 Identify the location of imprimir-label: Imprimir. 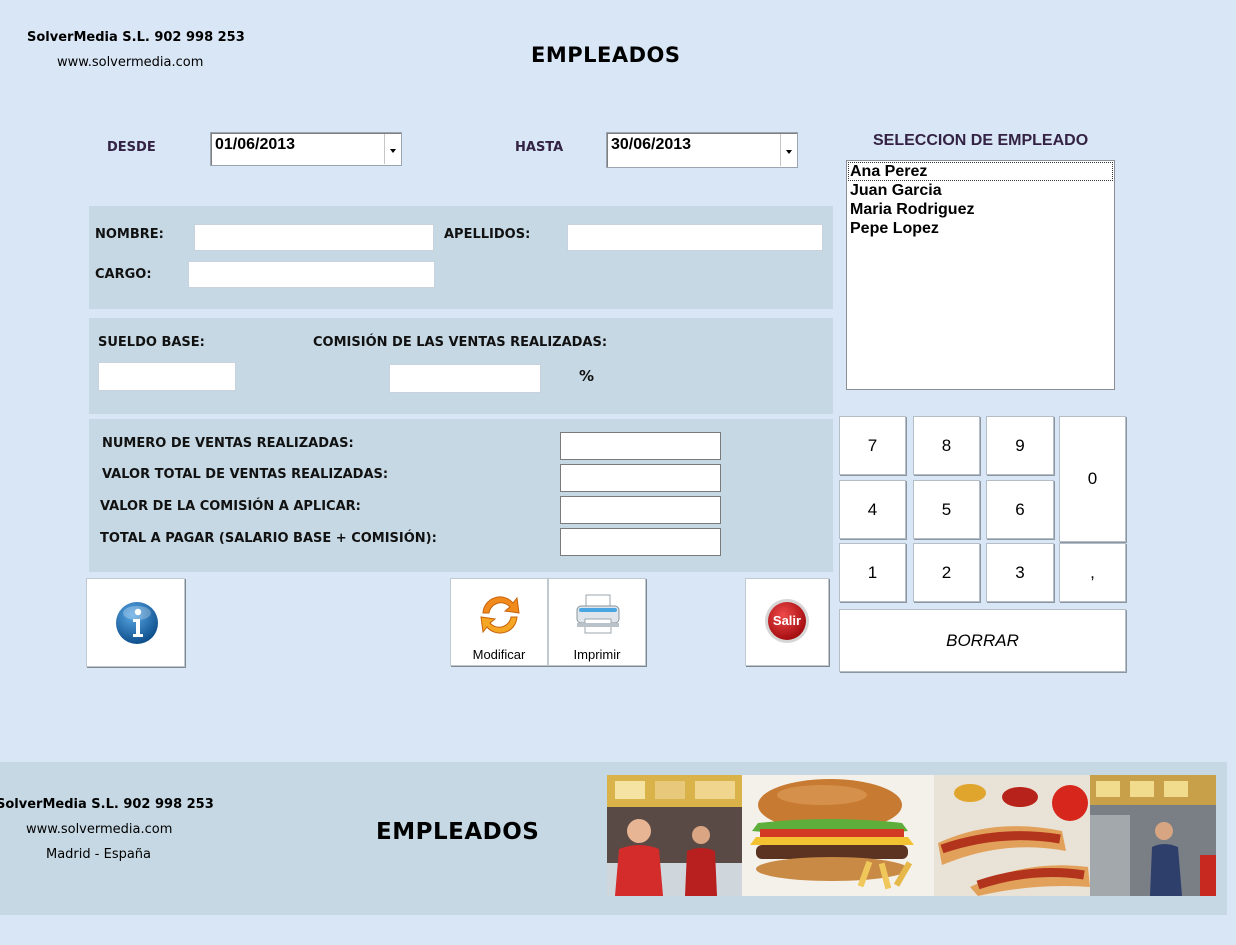
(597, 654).